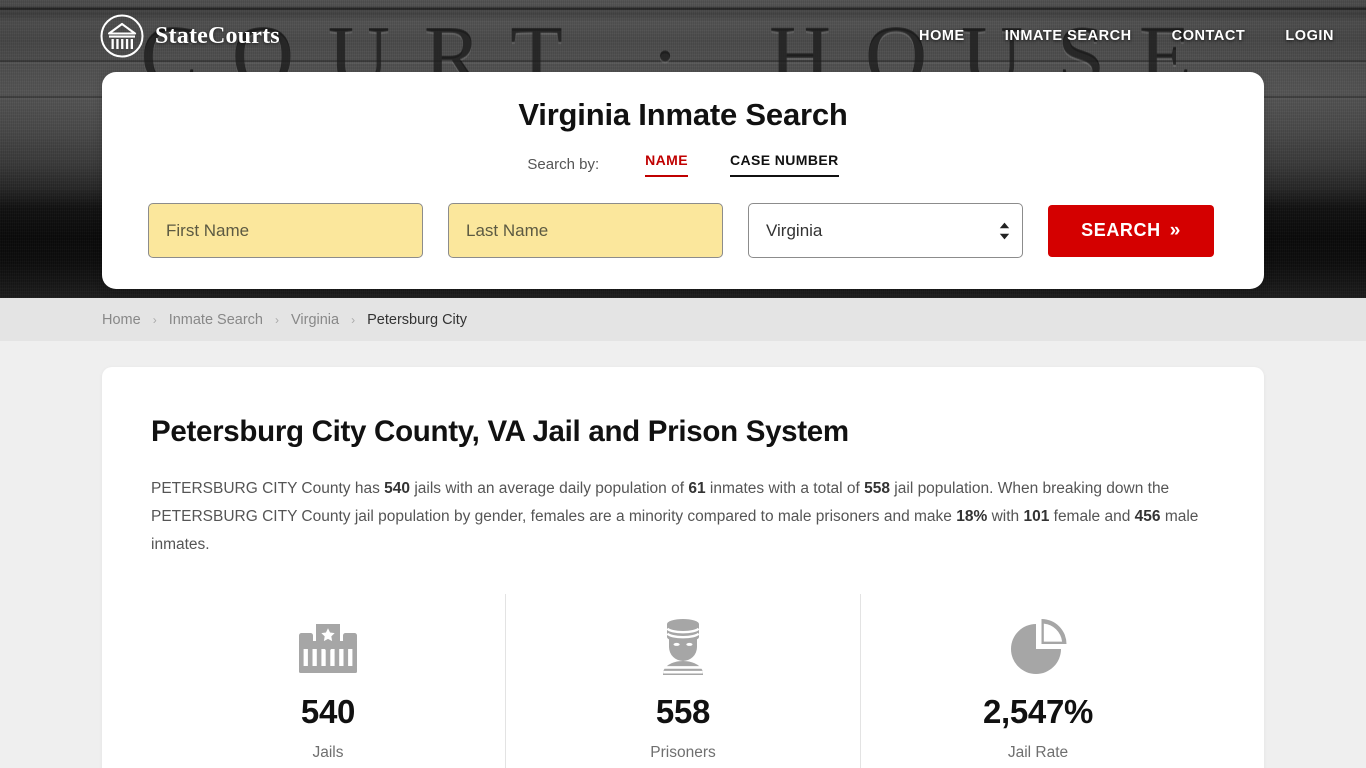  I want to click on last-name-input, so click(585, 231).